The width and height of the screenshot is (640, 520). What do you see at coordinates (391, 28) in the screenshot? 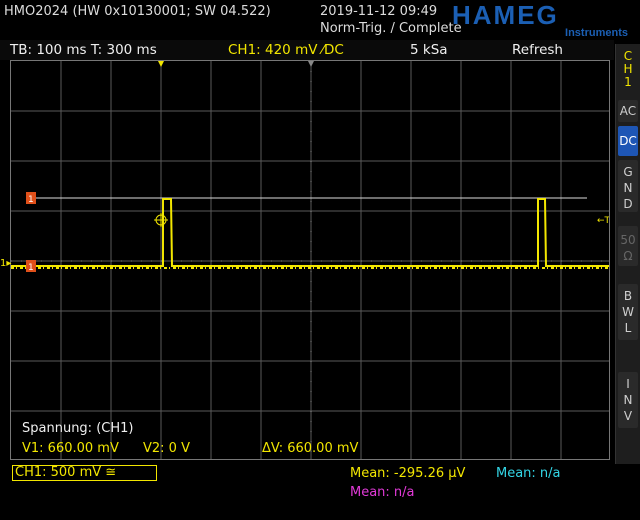
I see `trigger-status: Norm-Trig. / Complete` at bounding box center [391, 28].